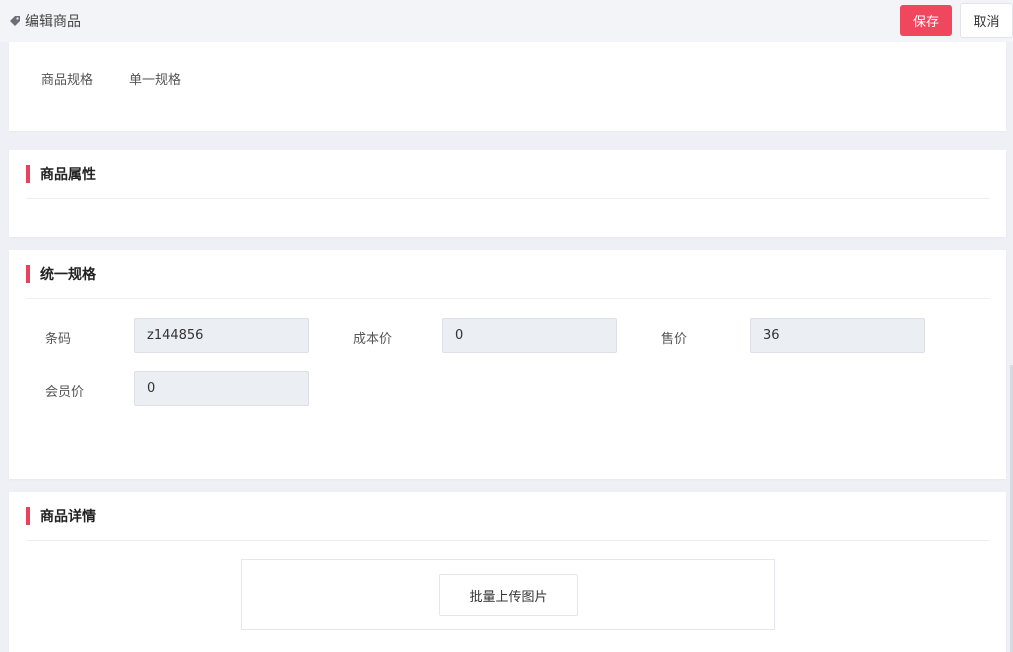 This screenshot has height=652, width=1013. Describe the element at coordinates (15, 21) in the screenshot. I see `tag-icon` at that location.